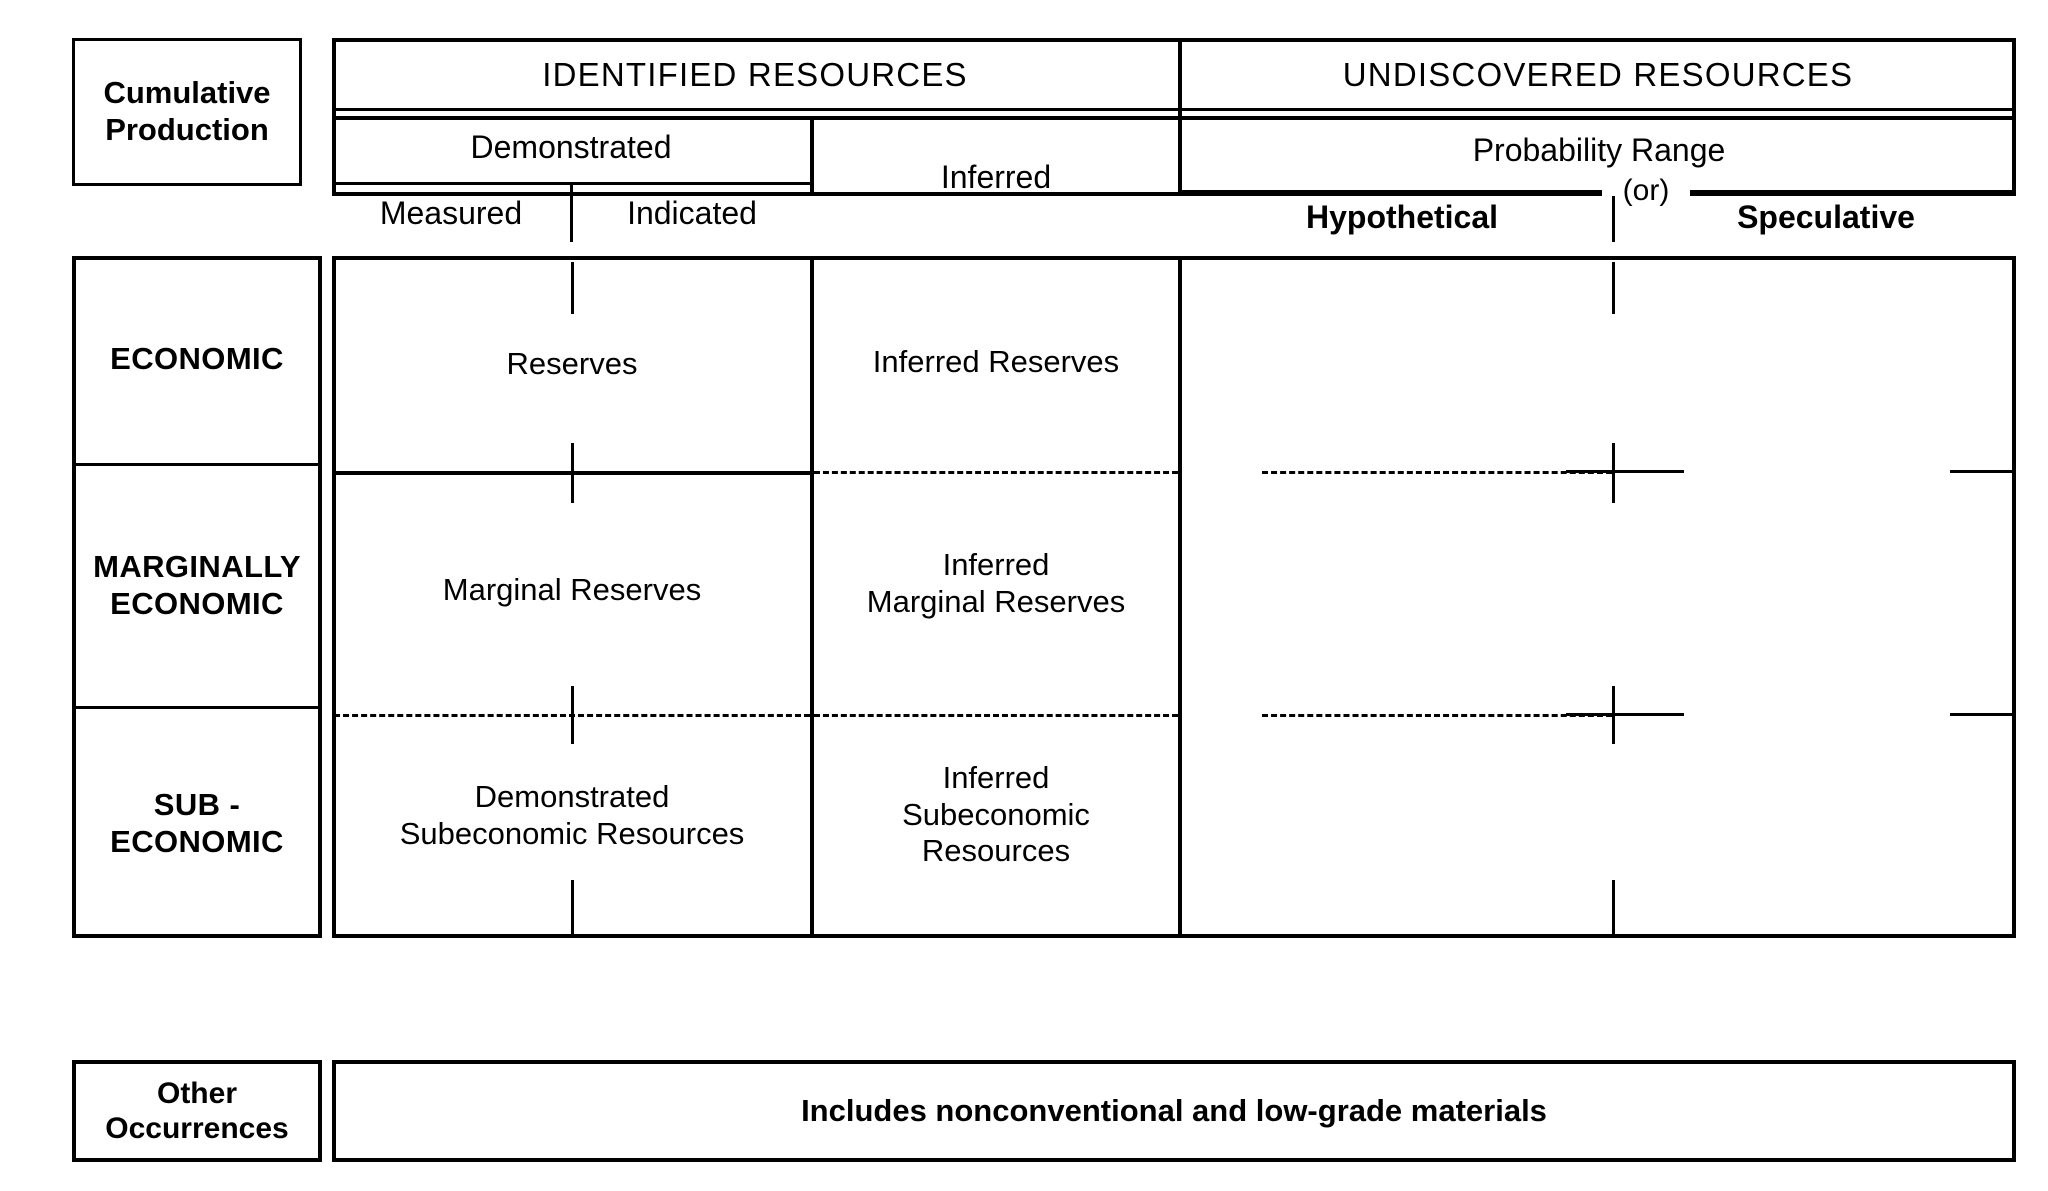 The image size is (2048, 1191). Describe the element at coordinates (572, 473) in the screenshot. I see `sep1-solid-demonstrated` at that location.